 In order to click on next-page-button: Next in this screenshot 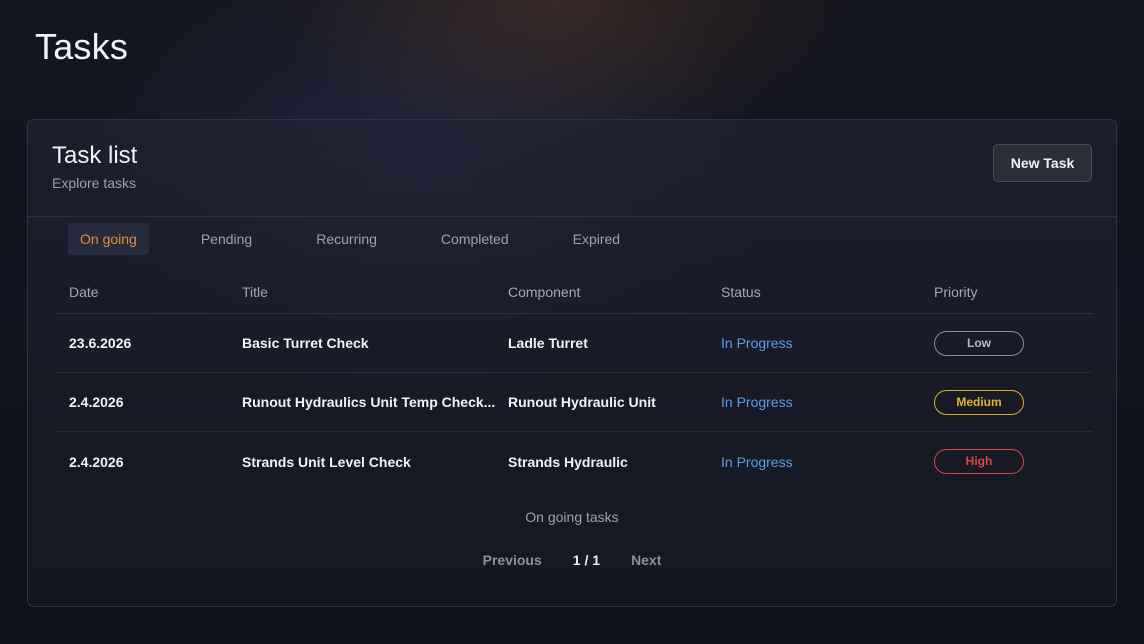, I will do `click(646, 560)`.